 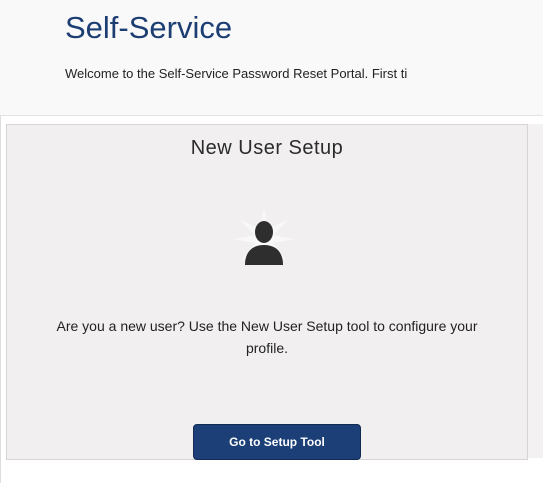 I want to click on user-silhouette-icon, so click(x=264, y=238).